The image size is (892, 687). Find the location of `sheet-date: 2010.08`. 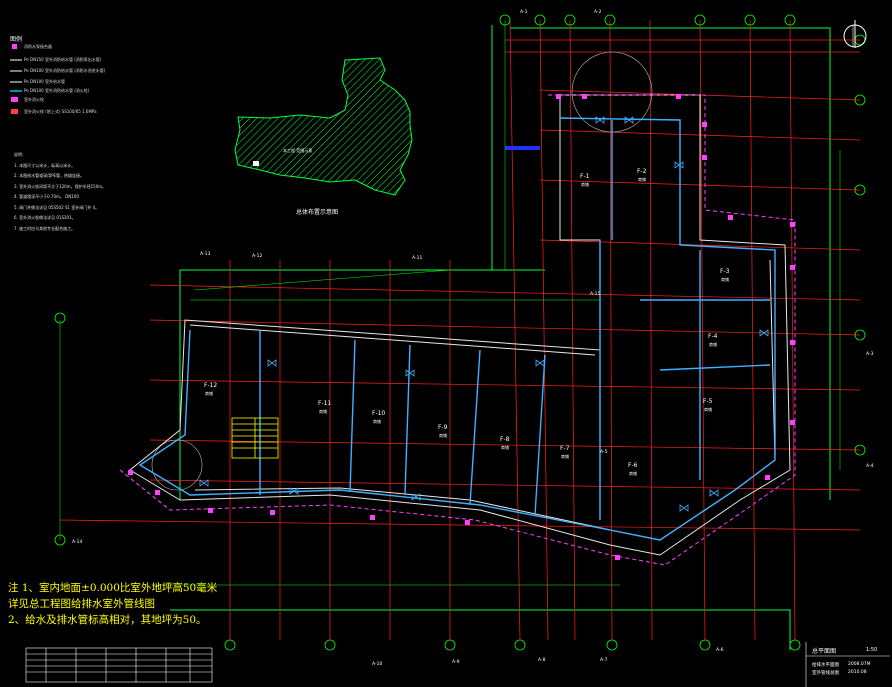

sheet-date: 2010.08 is located at coordinates (857, 672).